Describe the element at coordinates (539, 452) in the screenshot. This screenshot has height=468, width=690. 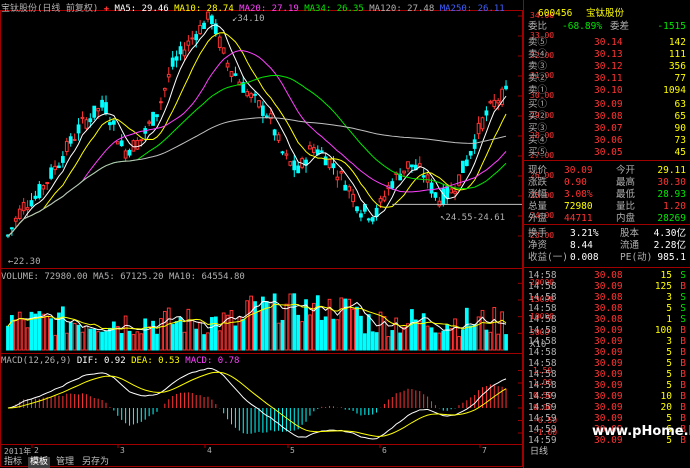
I see `side-tab-daily: 日线` at that location.